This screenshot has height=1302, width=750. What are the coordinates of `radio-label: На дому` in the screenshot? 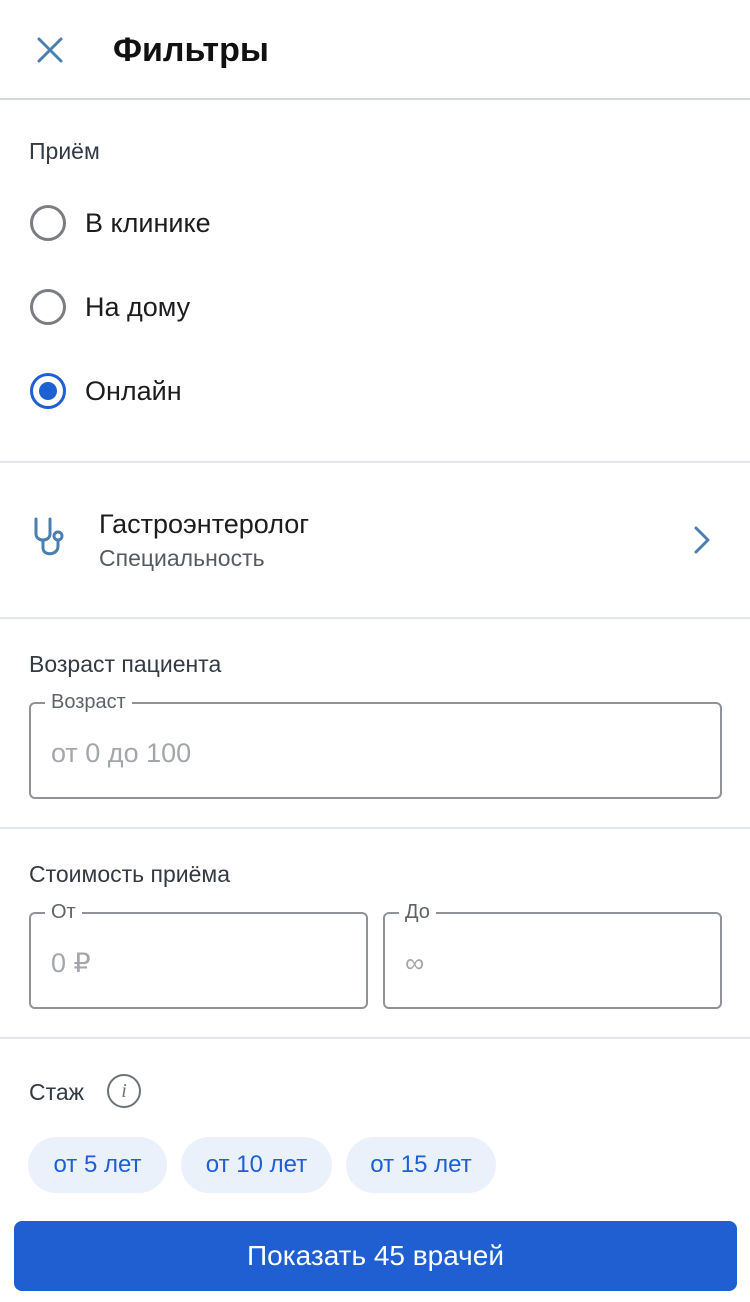 It's located at (138, 307).